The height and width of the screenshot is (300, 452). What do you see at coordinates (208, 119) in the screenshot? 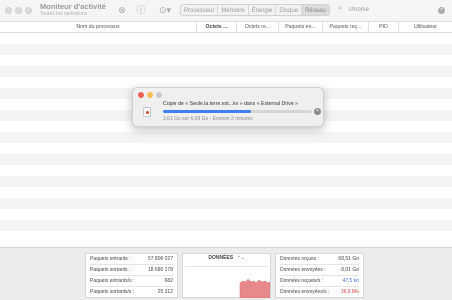
I see `copy-status: 3,61 Go sur 6,09 Go - Environ 2 minutes` at bounding box center [208, 119].